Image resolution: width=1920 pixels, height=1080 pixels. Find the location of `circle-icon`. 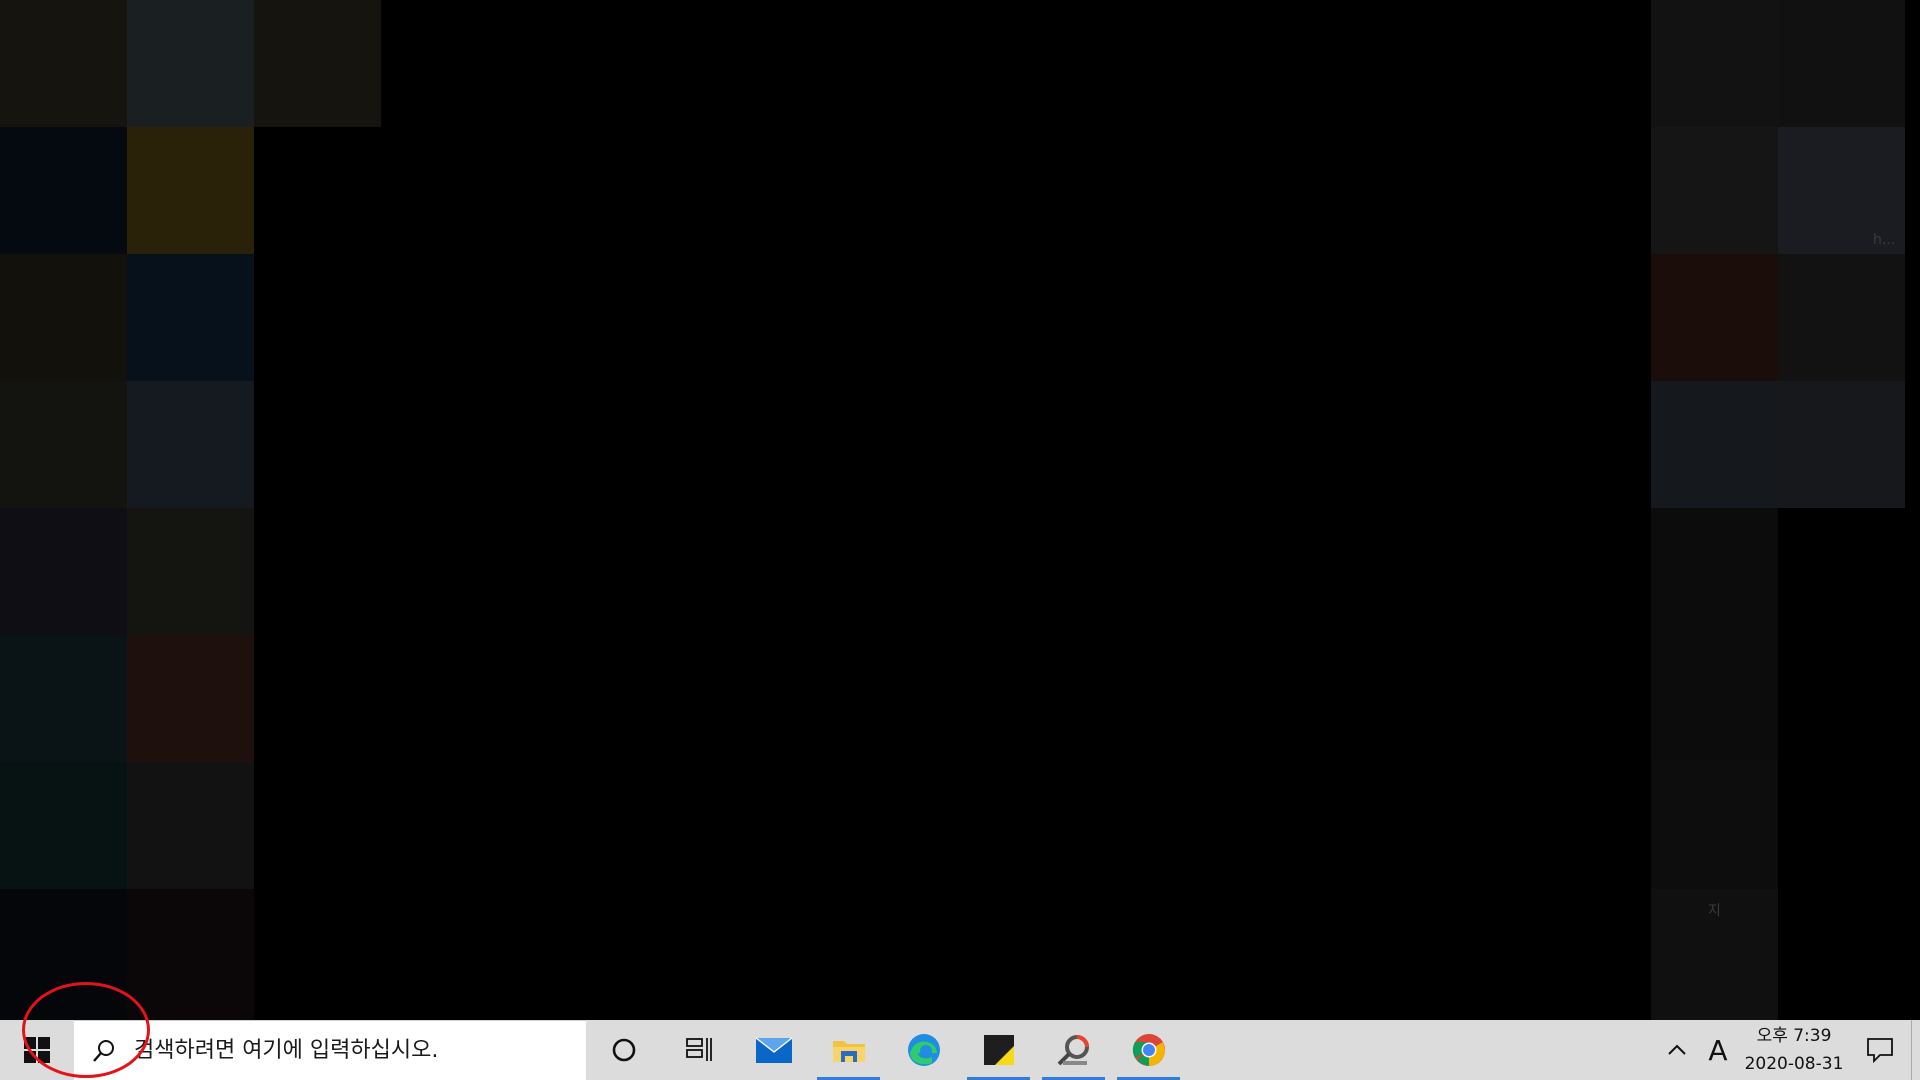

circle-icon is located at coordinates (623, 1050).